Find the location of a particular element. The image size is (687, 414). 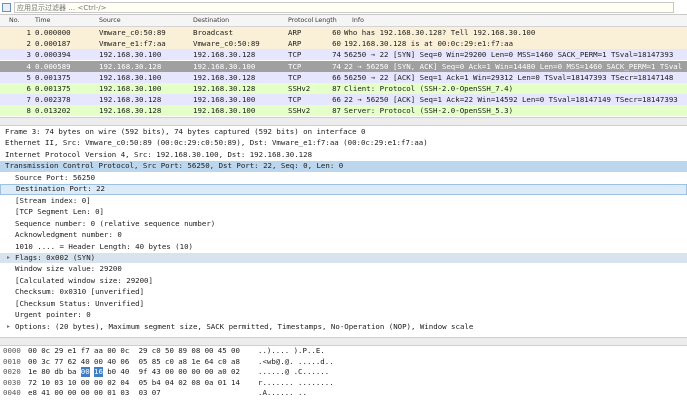

column-header-no: No. is located at coordinates (14, 20).